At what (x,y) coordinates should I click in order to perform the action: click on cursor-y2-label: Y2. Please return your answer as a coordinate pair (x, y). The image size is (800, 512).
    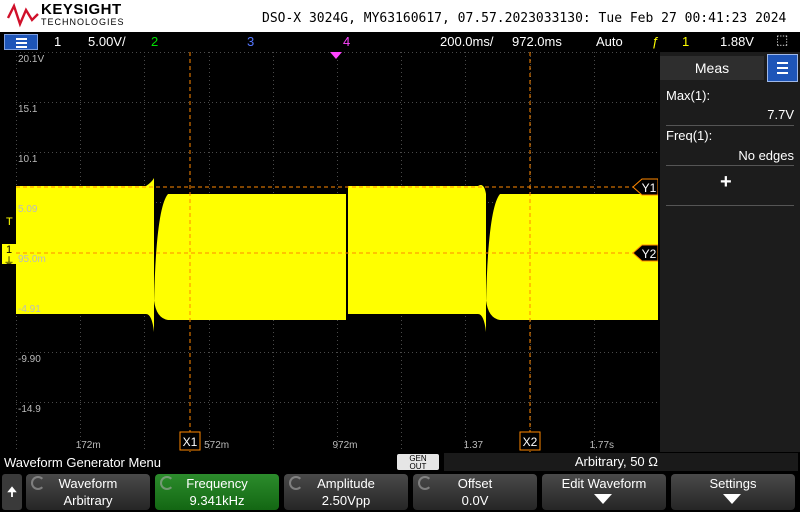
    Looking at the image, I should click on (649, 254).